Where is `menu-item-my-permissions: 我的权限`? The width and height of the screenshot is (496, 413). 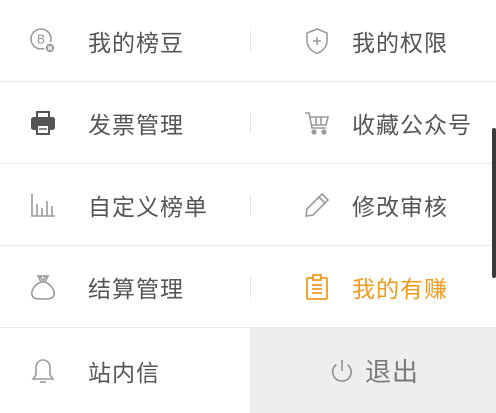 menu-item-my-permissions: 我的权限 is located at coordinates (373, 40).